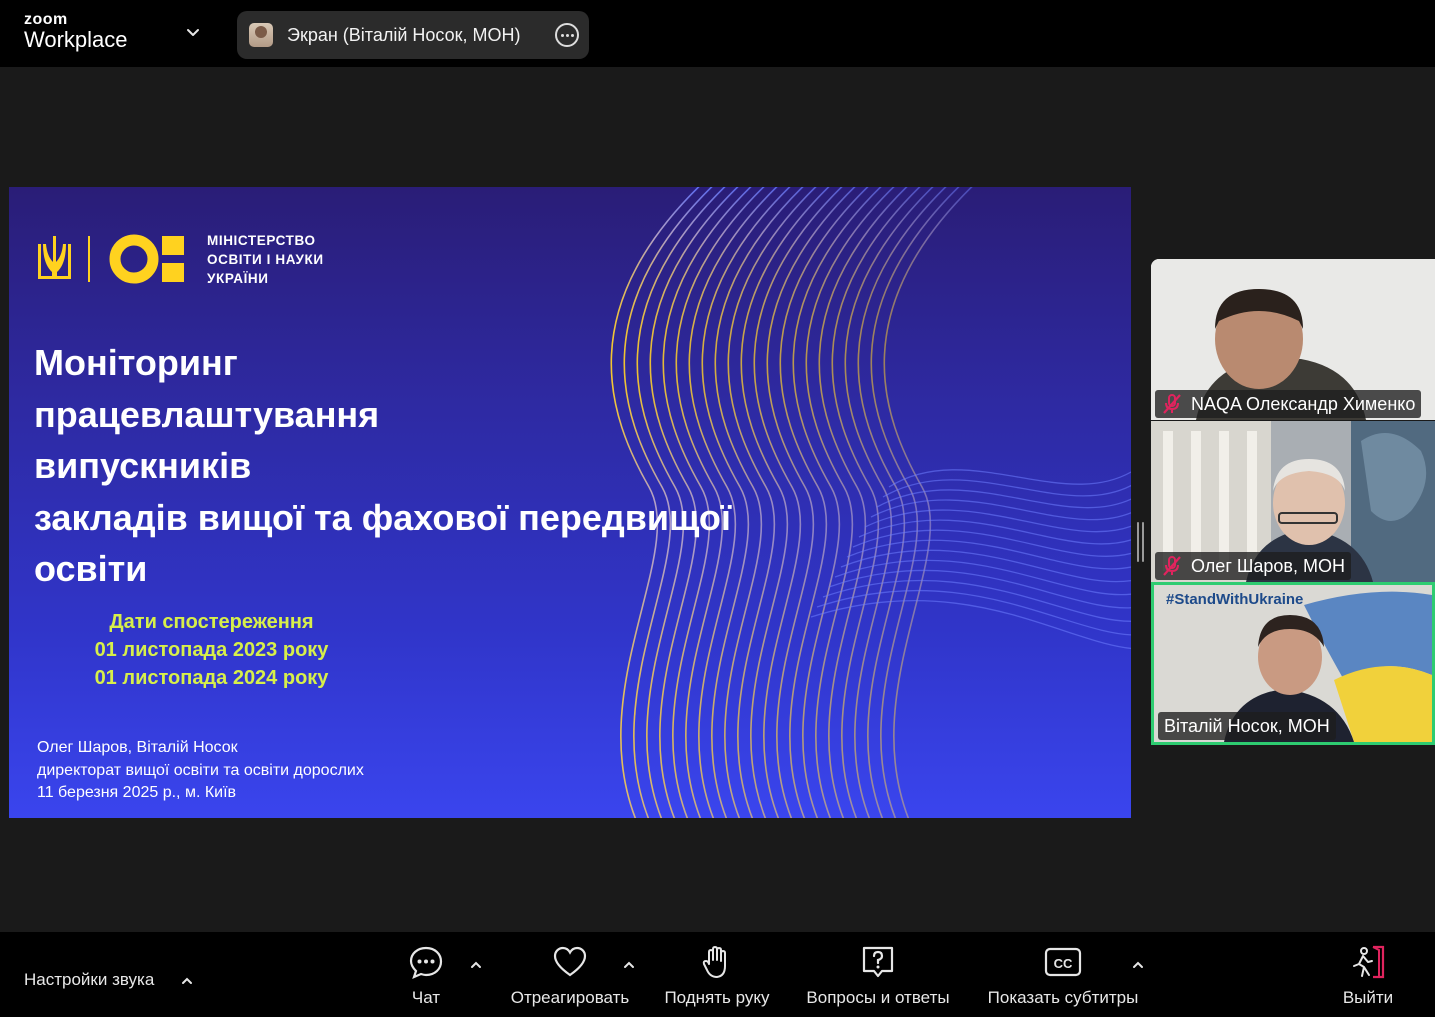 The width and height of the screenshot is (1435, 1017). What do you see at coordinates (54, 257) in the screenshot?
I see `trident-icon` at bounding box center [54, 257].